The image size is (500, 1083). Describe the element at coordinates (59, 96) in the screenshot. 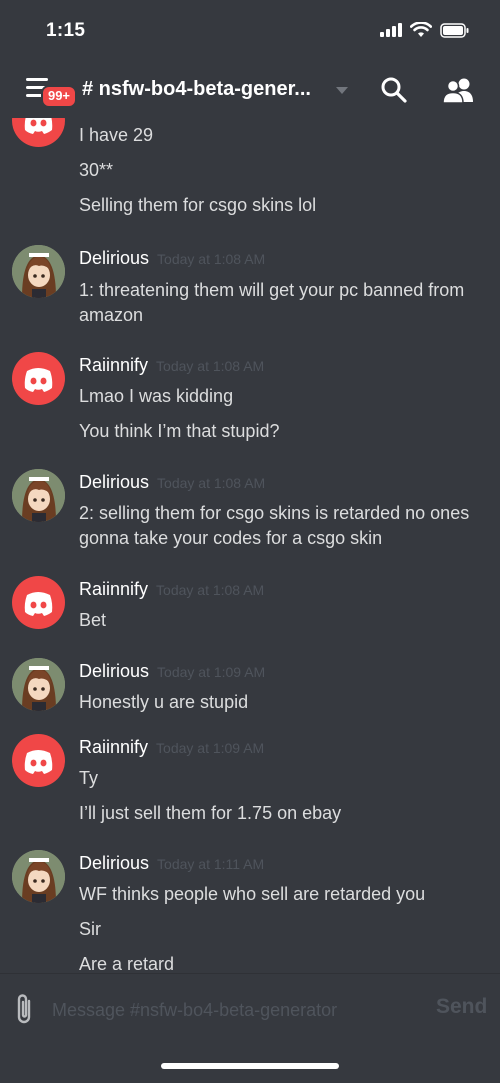

I see `mentions-badge: 99+` at that location.